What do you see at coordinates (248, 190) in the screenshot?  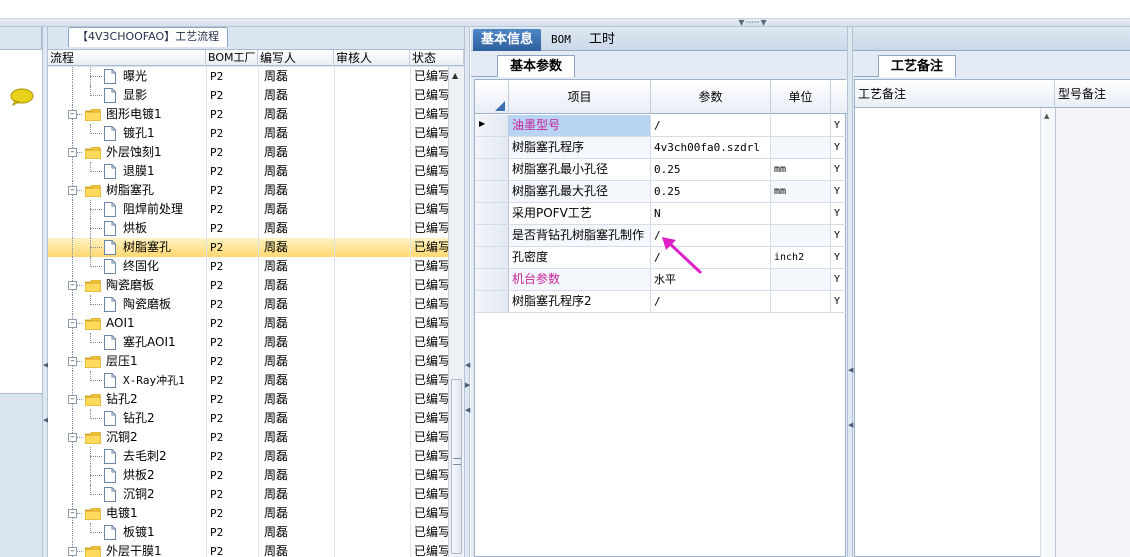 I see `tree-folder-row: – 树脂塞孔 P2 周磊 已编写` at bounding box center [248, 190].